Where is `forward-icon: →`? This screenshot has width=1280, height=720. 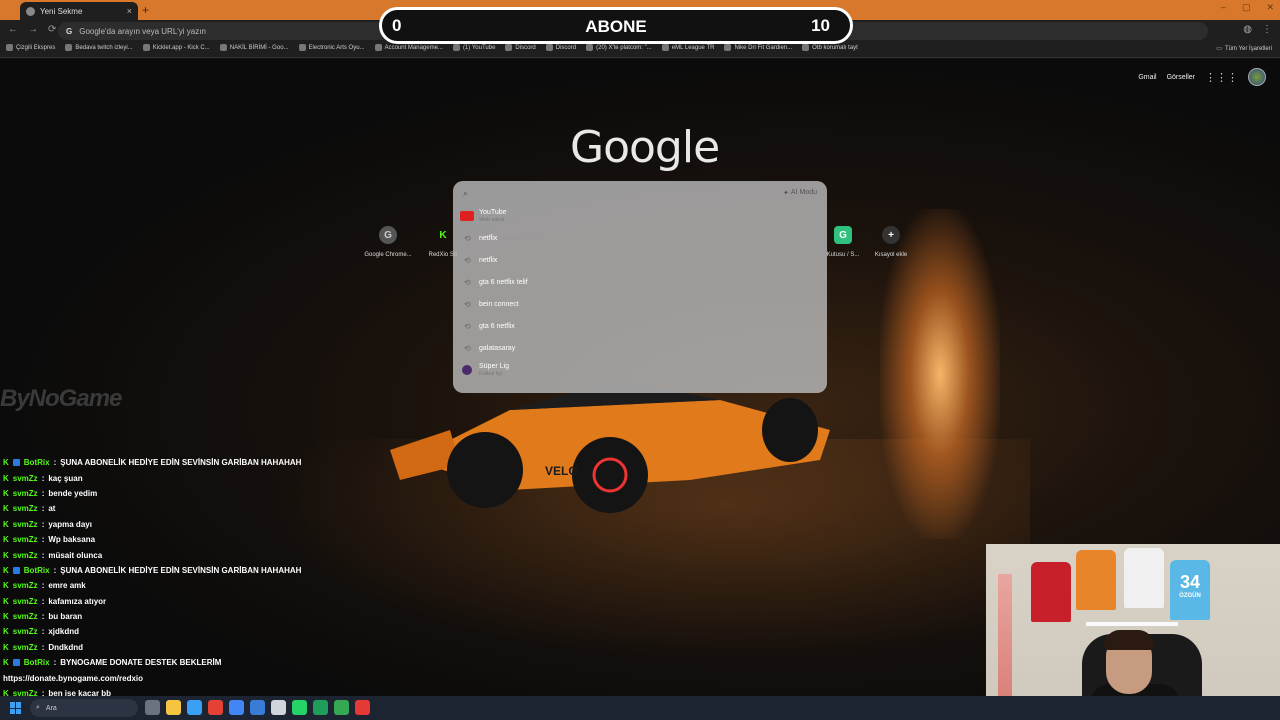 forward-icon: → is located at coordinates (33, 29).